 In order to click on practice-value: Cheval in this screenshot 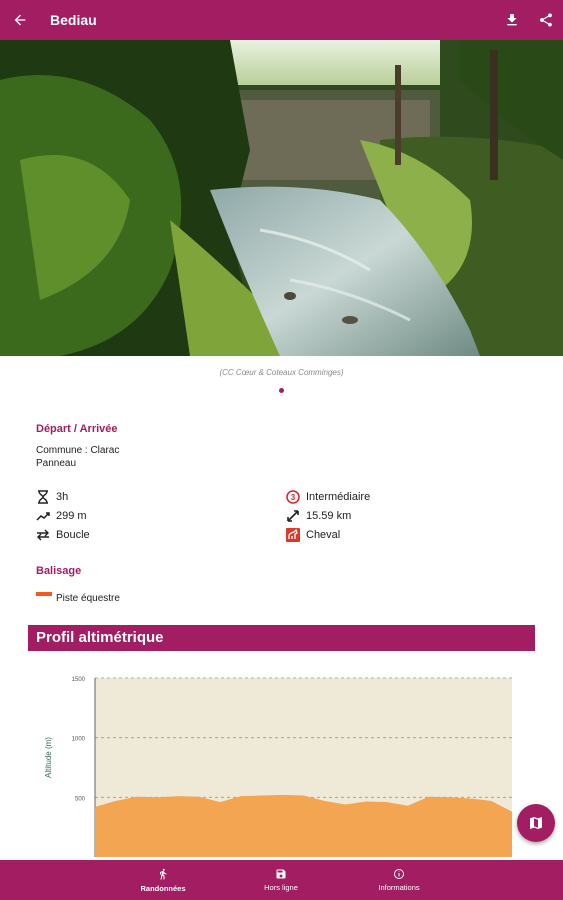, I will do `click(323, 535)`.